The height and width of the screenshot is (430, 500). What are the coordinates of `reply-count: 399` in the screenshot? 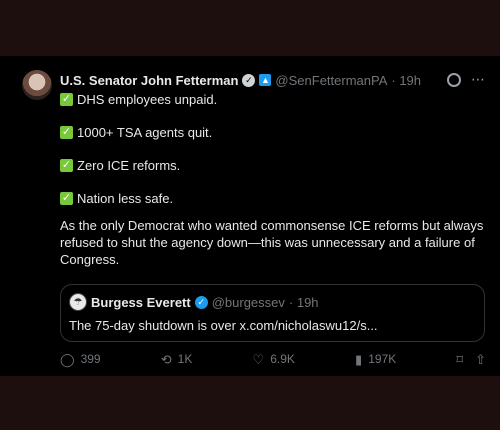 It's located at (90, 359).